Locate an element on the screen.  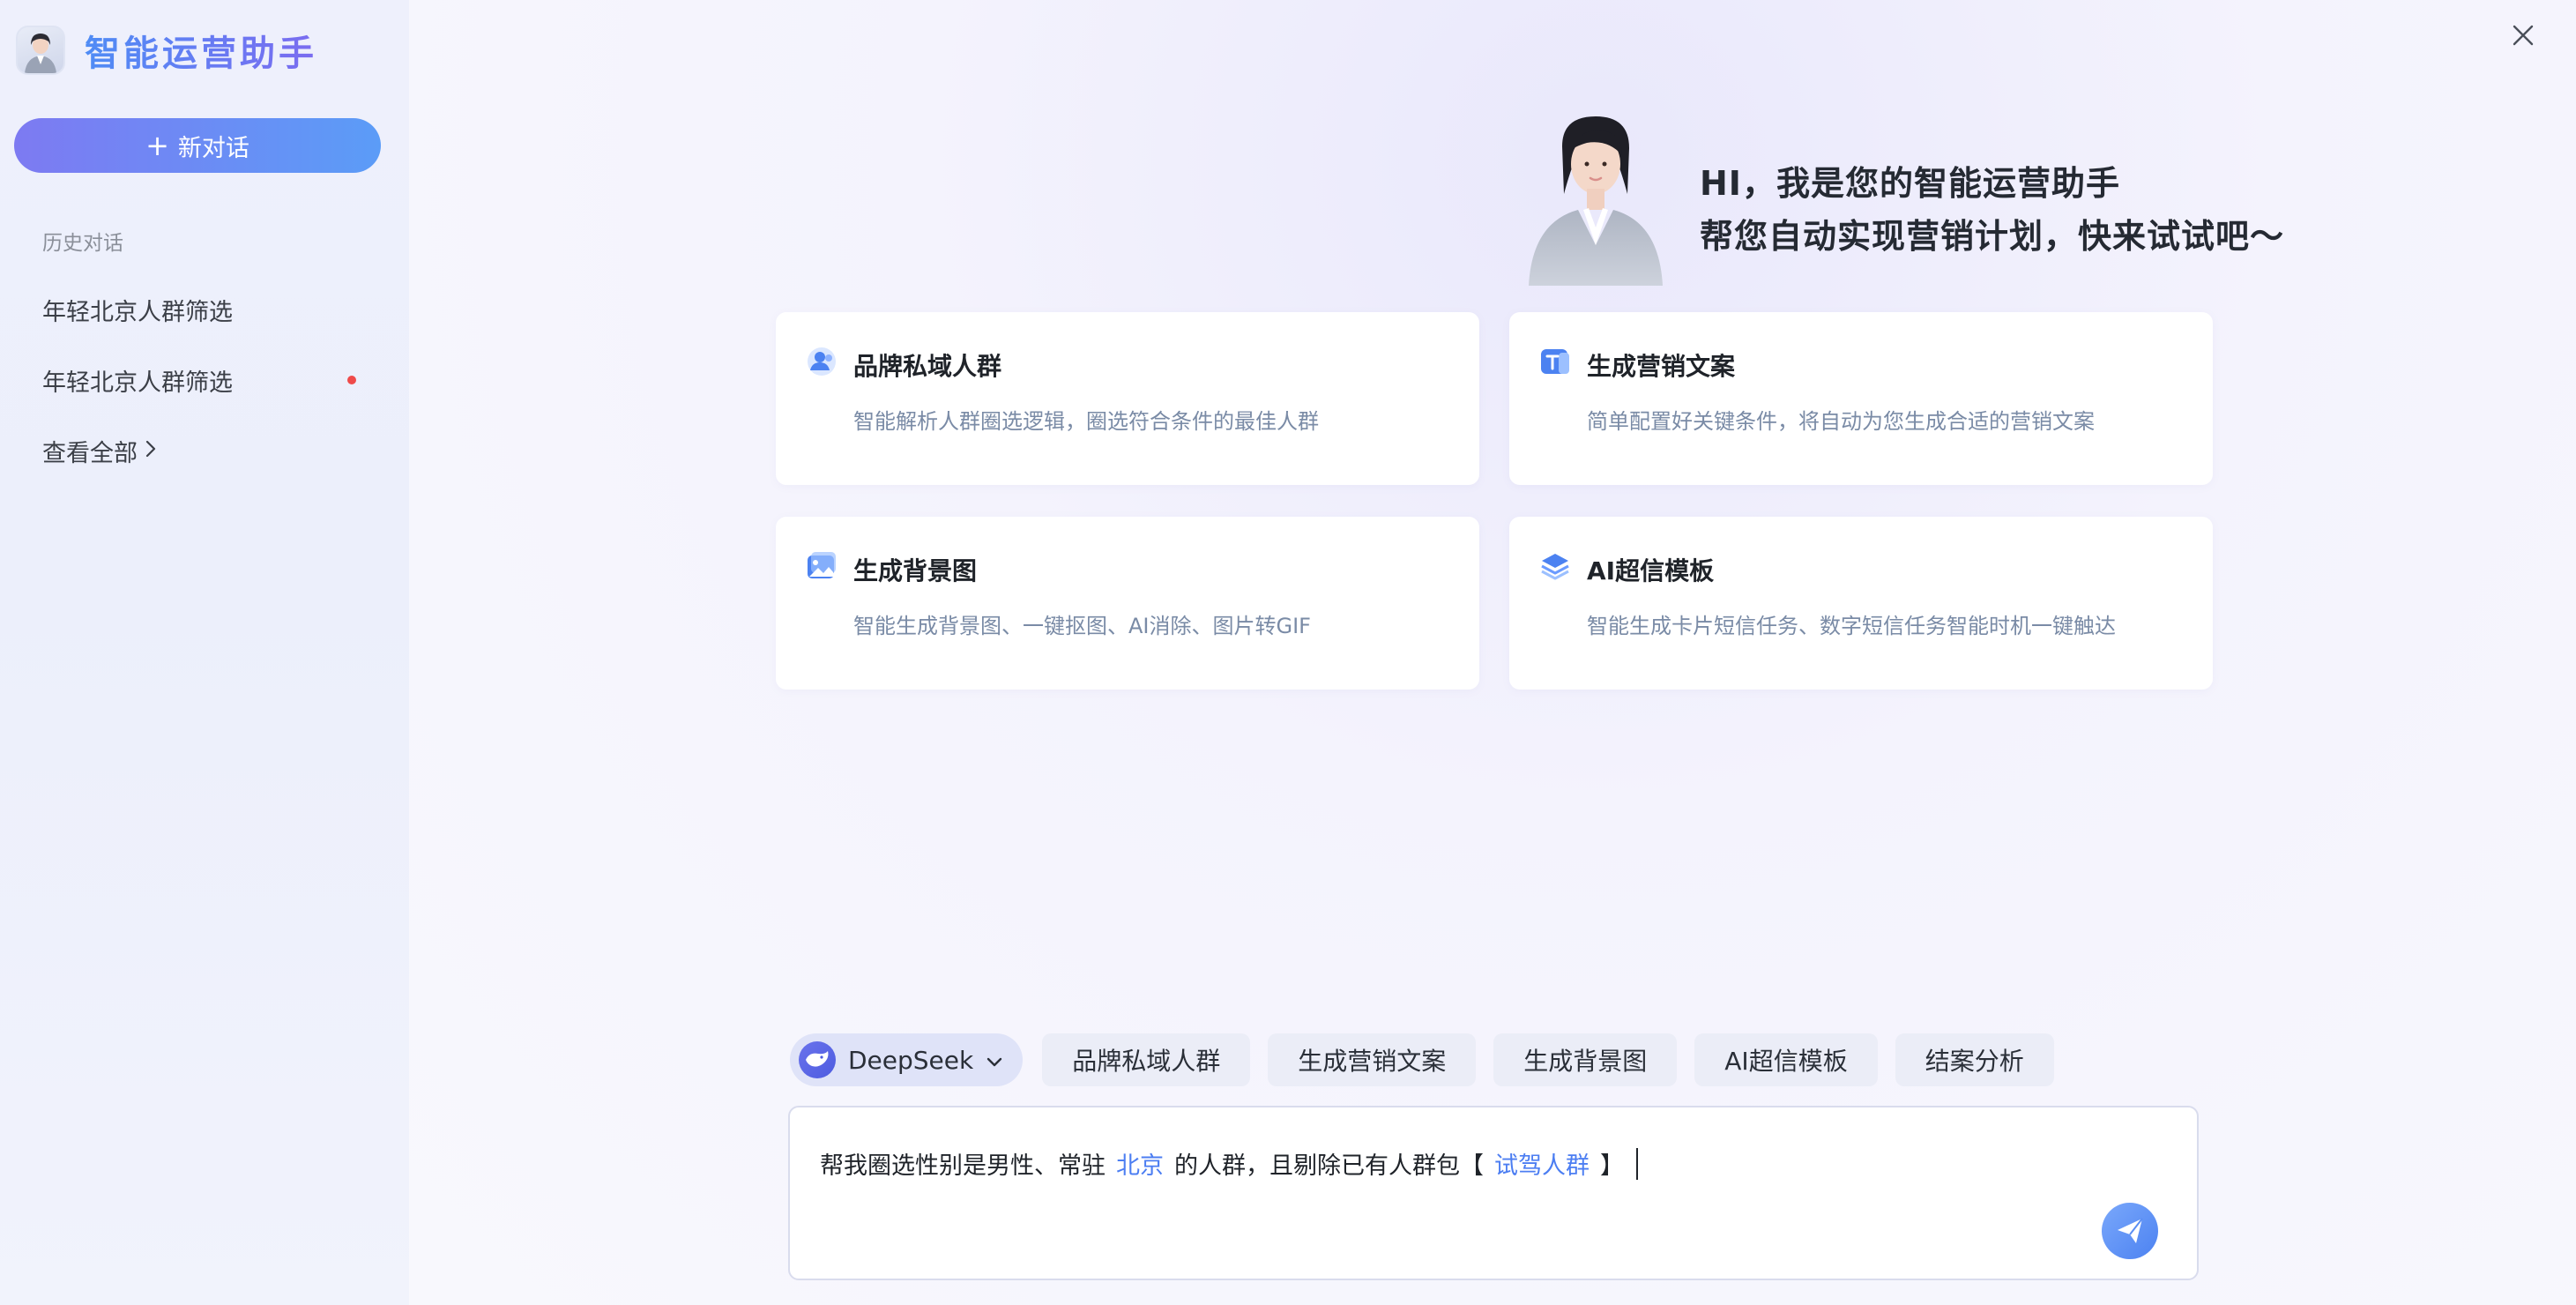
see-all-link: 查看全部 is located at coordinates (100, 451).